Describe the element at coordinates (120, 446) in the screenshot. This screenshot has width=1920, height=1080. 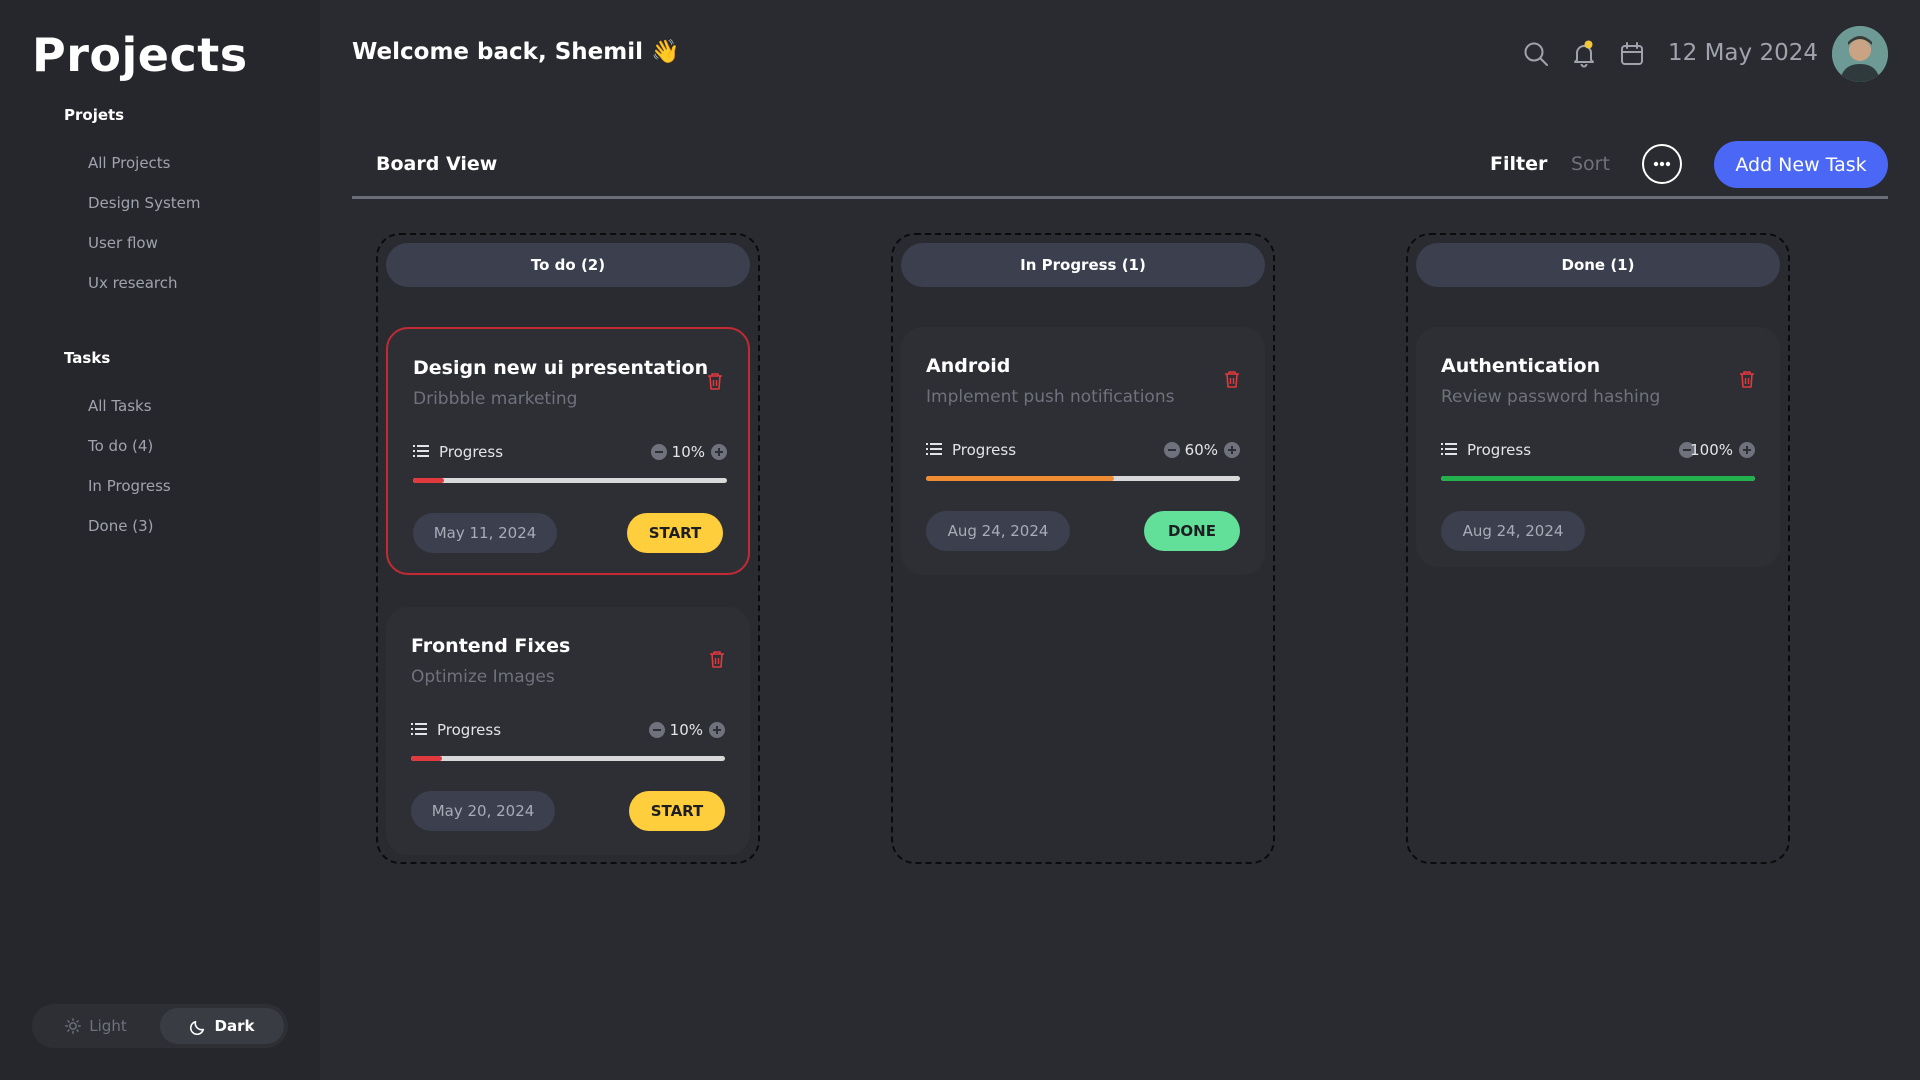
I see `sidebar-item-todo: To do (4)` at that location.